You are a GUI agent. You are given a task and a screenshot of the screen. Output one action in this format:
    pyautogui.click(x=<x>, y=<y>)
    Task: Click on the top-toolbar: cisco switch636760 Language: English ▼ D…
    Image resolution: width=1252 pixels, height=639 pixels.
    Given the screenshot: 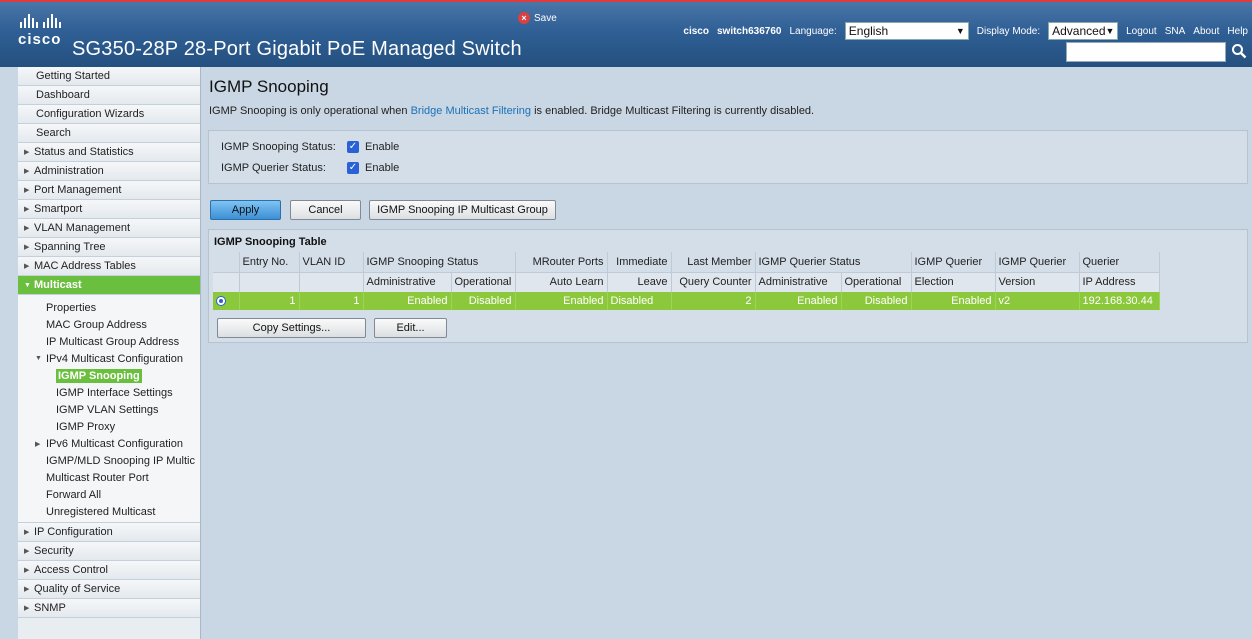 What is the action you would take?
    pyautogui.click(x=965, y=31)
    